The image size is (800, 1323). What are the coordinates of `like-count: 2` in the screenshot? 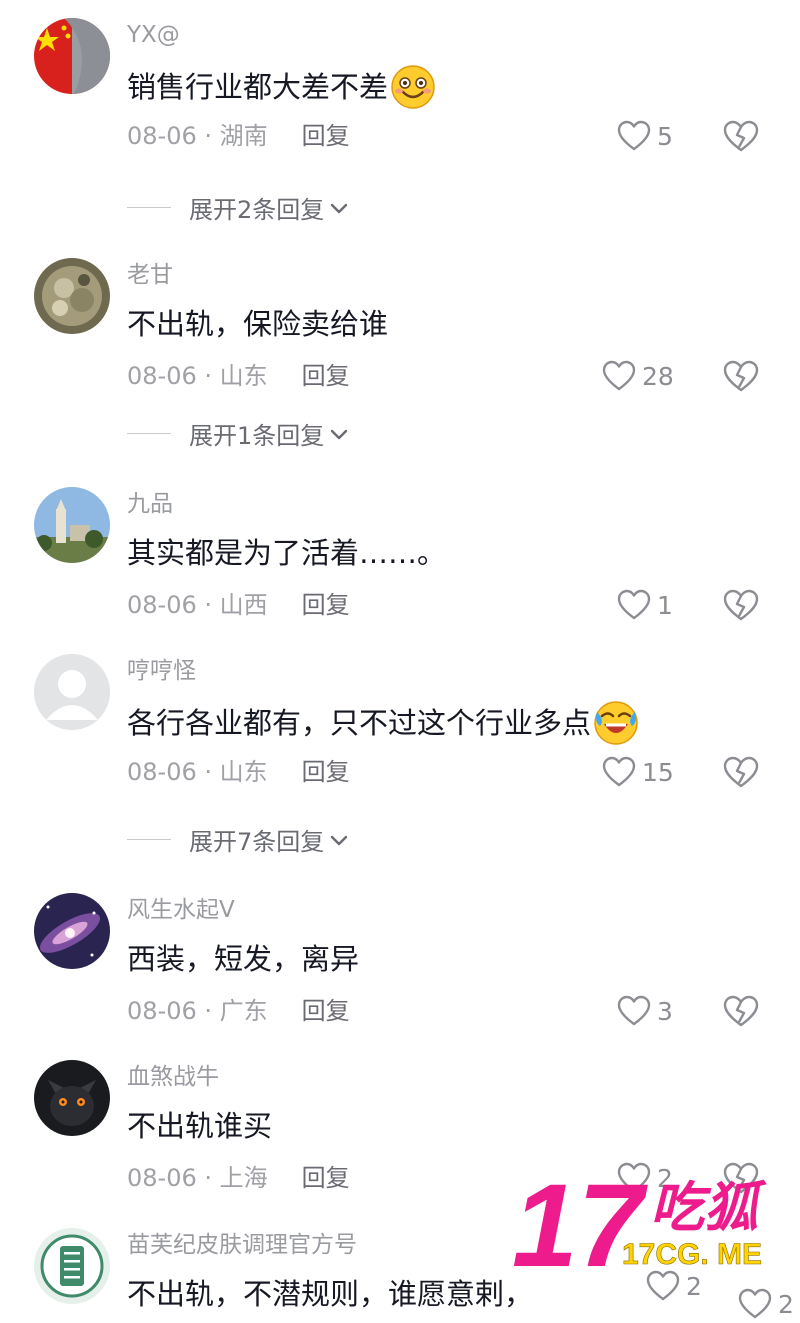 It's located at (786, 1304).